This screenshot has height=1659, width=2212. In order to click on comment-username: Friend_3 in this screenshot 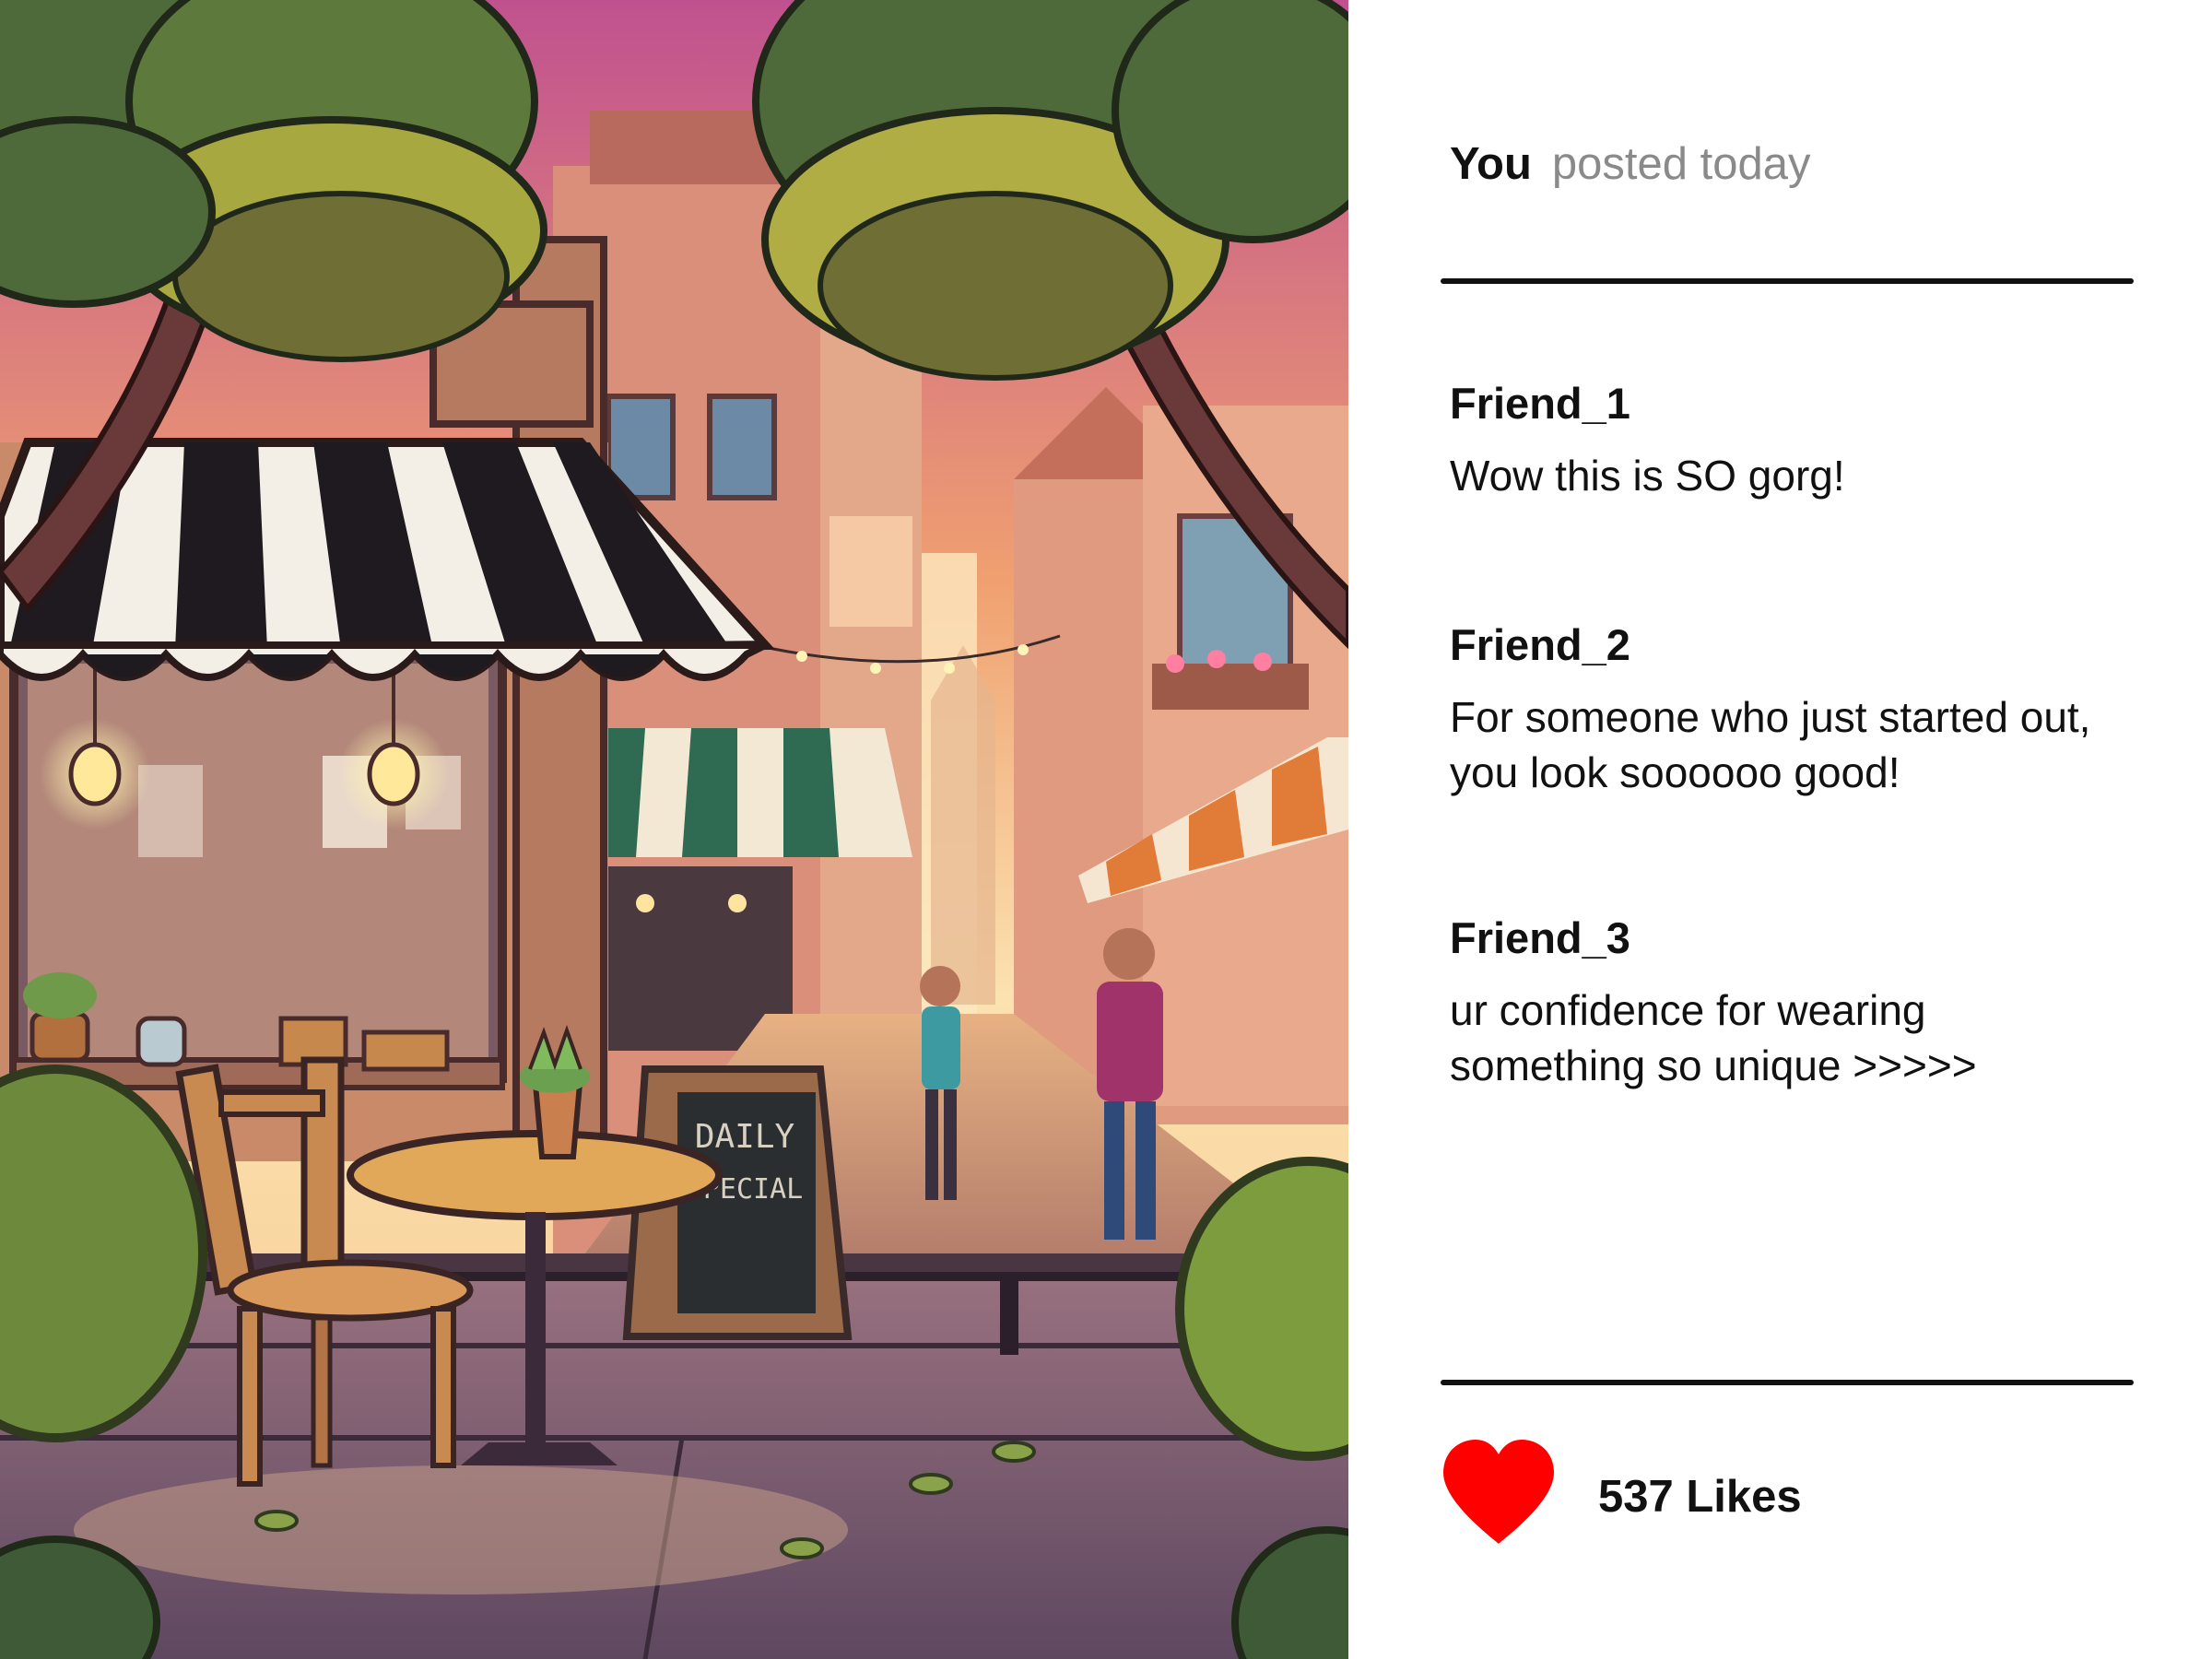, I will do `click(1781, 938)`.